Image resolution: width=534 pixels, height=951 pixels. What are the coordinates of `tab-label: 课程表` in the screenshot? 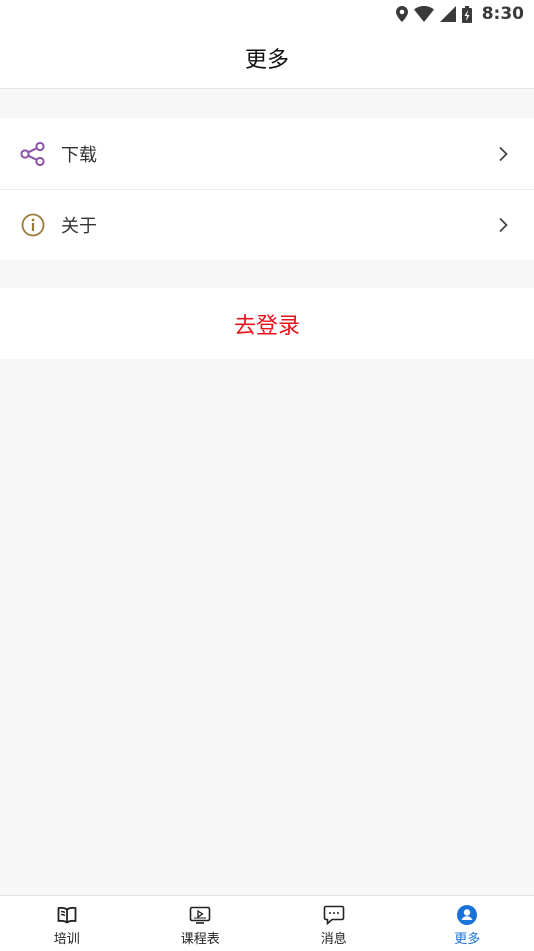 It's located at (200, 937).